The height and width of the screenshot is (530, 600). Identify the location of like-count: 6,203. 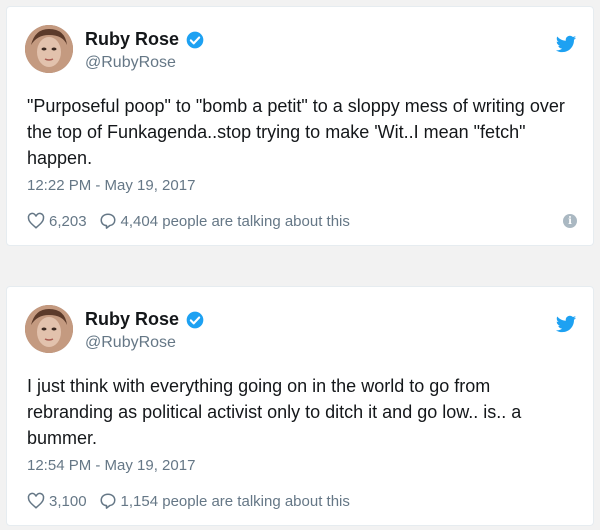
(68, 221).